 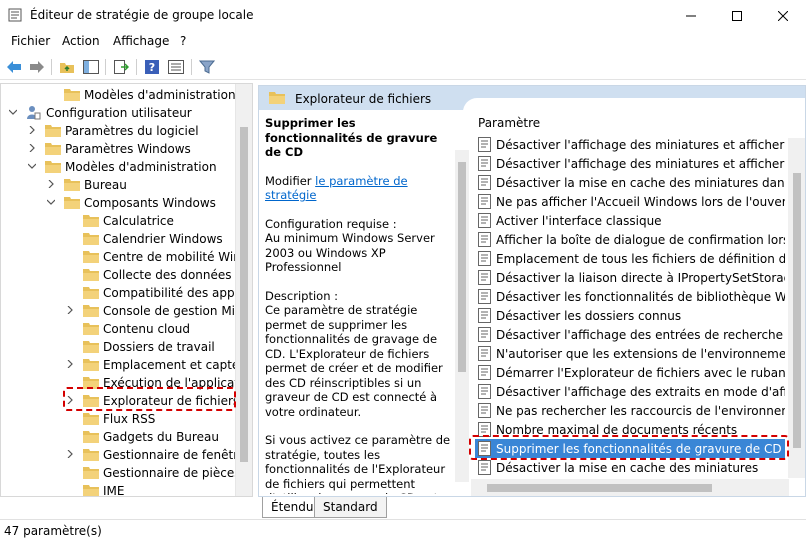 I want to click on filter-button, so click(x=207, y=67).